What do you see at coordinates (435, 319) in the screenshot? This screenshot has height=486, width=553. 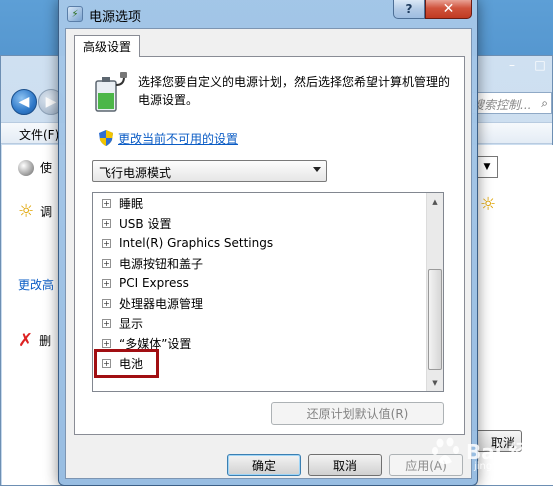 I see `scrollbar-thumb` at bounding box center [435, 319].